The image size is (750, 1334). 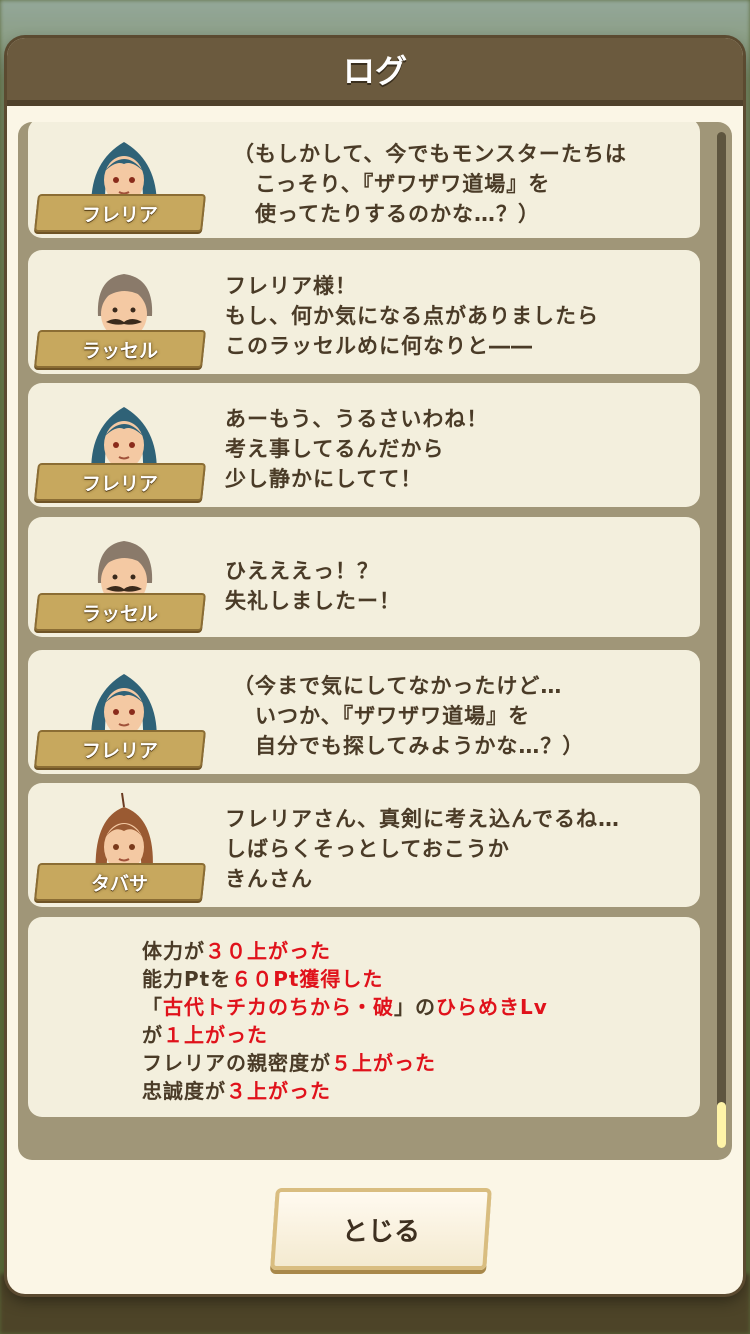 I want to click on speaker-nameplate: タバサ, so click(x=120, y=882).